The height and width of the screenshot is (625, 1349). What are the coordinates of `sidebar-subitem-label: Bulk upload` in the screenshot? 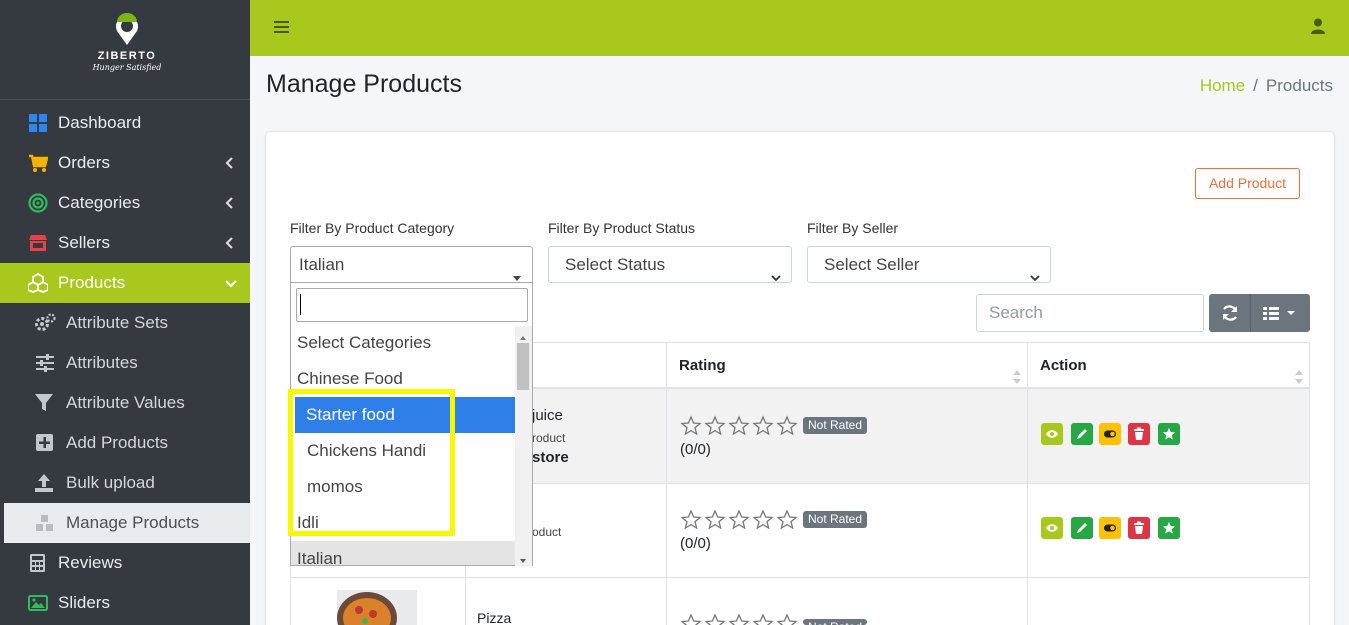 It's located at (110, 482).